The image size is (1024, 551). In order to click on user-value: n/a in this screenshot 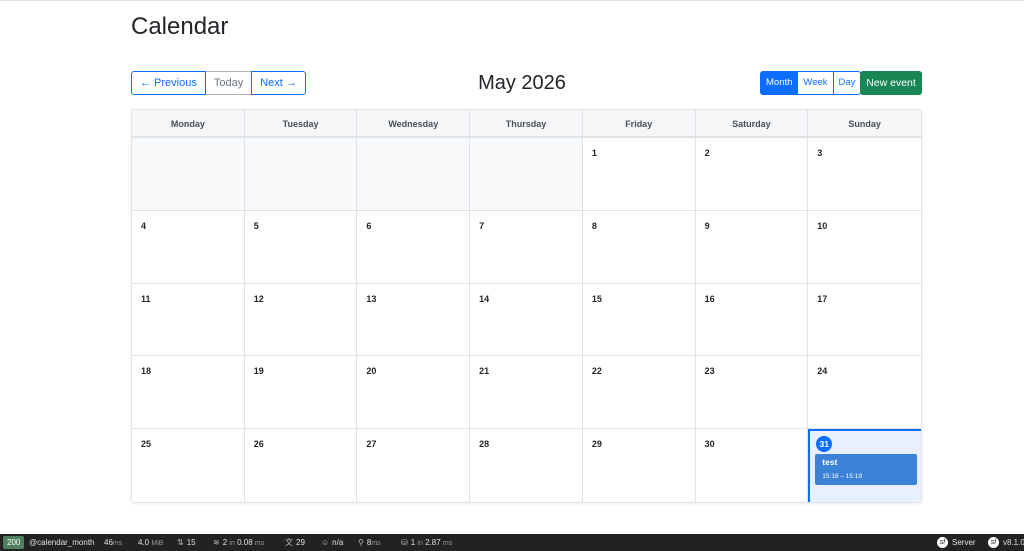, I will do `click(338, 542)`.